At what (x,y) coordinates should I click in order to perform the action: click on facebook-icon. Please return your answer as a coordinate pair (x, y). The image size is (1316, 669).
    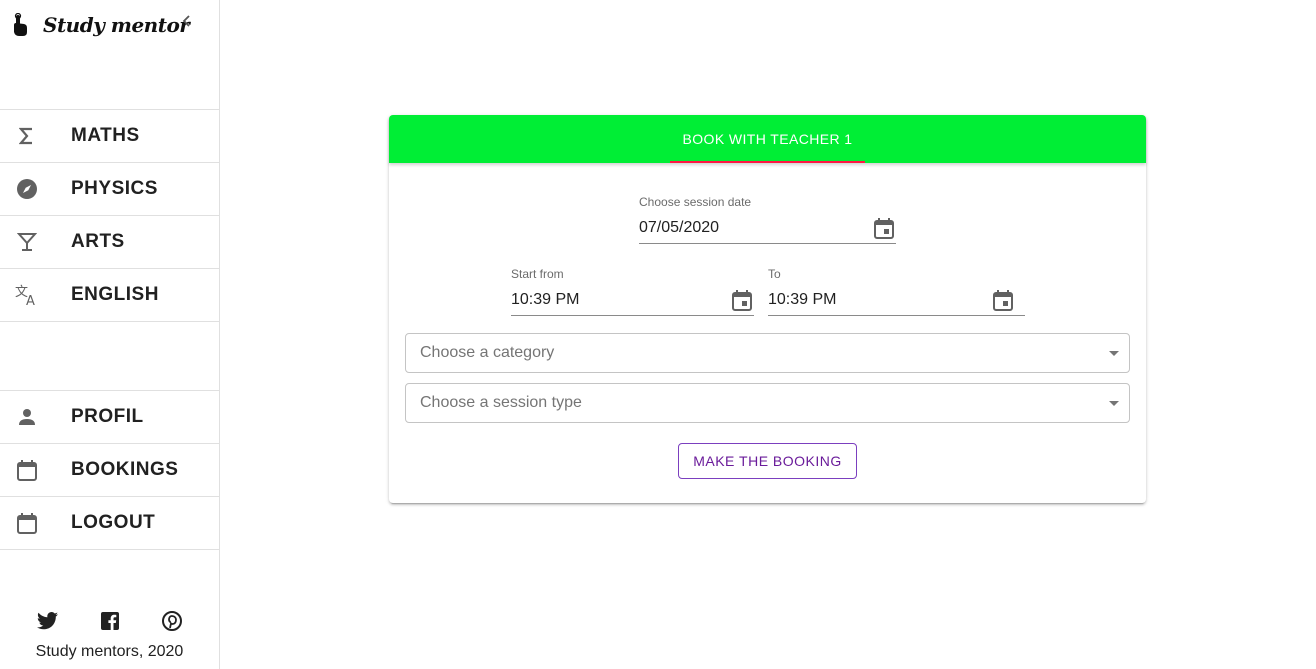
    Looking at the image, I should click on (110, 621).